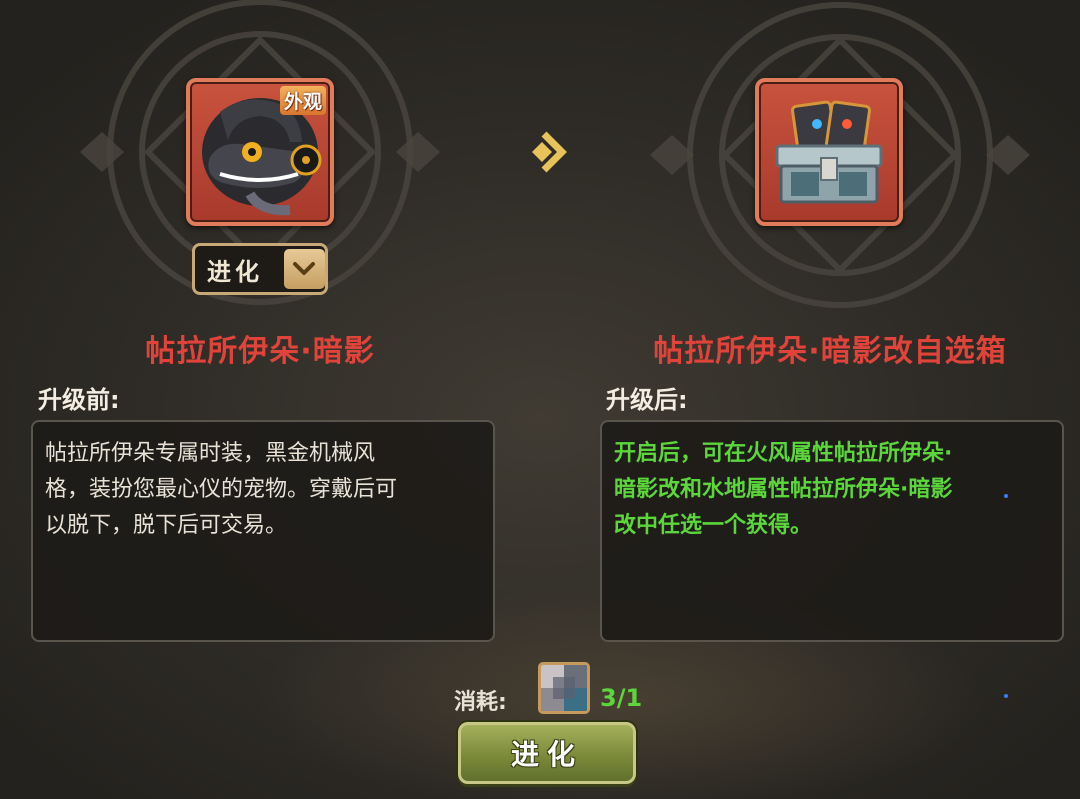 The height and width of the screenshot is (799, 1080). Describe the element at coordinates (260, 152) in the screenshot. I see `source-item-card: 外观` at that location.